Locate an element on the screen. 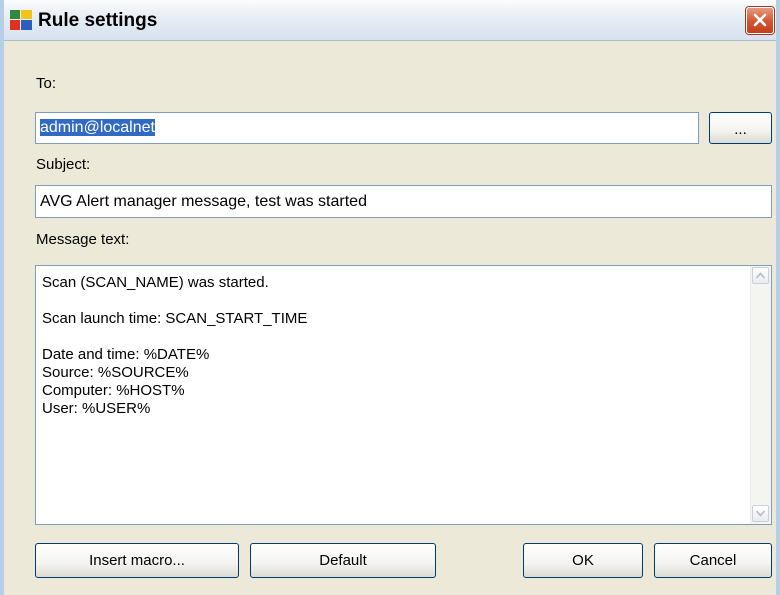 The height and width of the screenshot is (595, 780). to-value: admin@localnet is located at coordinates (97, 127).